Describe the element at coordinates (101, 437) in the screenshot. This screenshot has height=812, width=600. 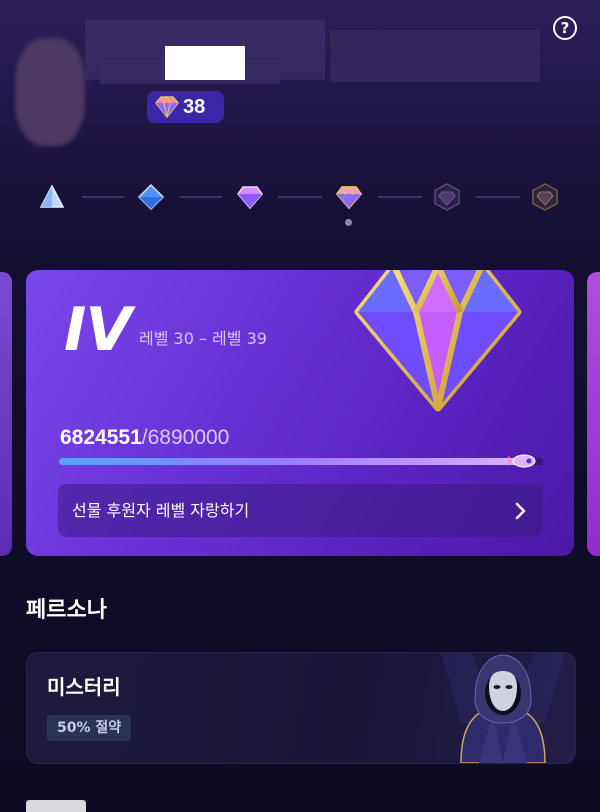
I see `points-current: 6824551` at that location.